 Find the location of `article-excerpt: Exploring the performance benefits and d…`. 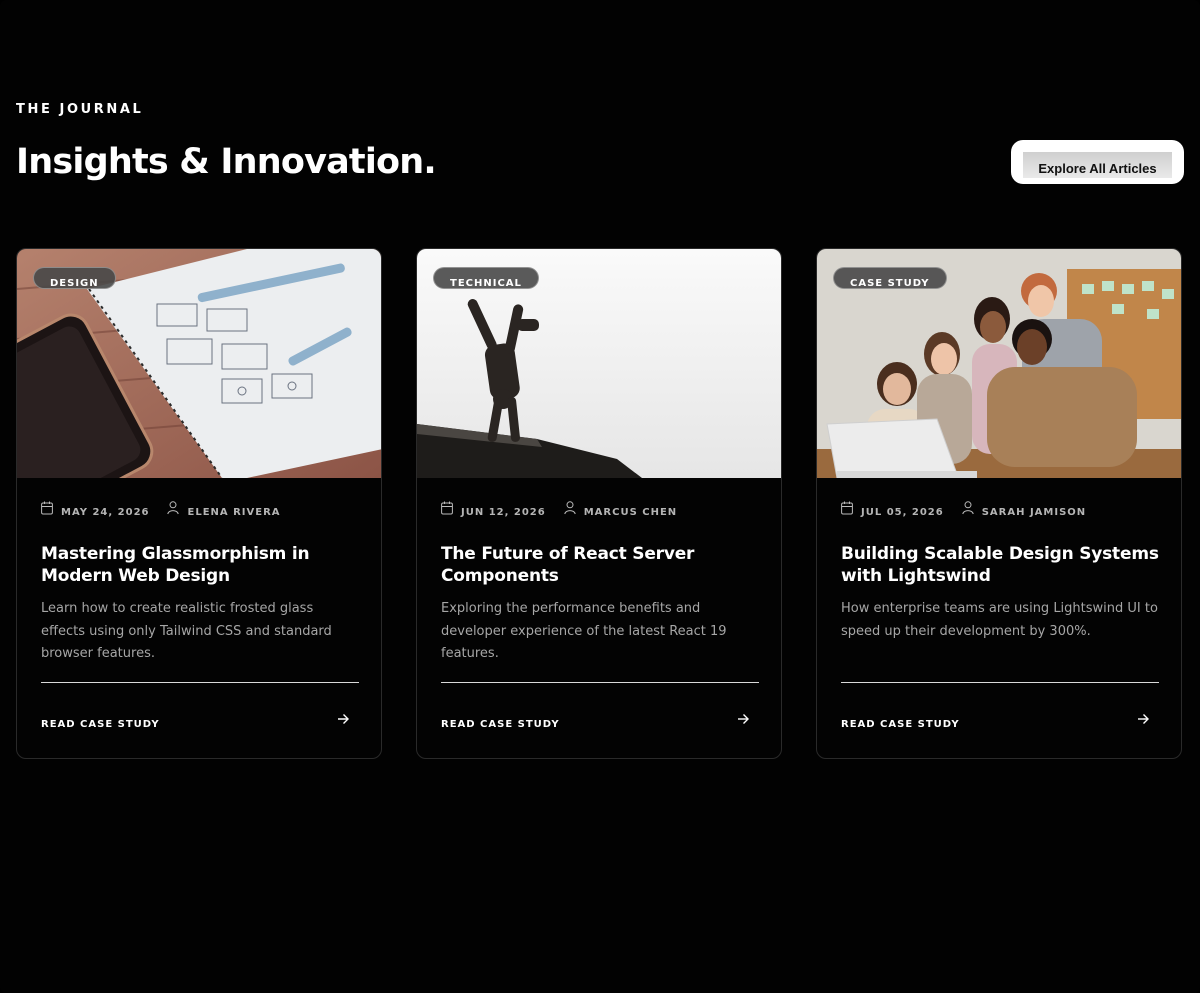

article-excerpt: Exploring the performance benefits and d… is located at coordinates (584, 631).